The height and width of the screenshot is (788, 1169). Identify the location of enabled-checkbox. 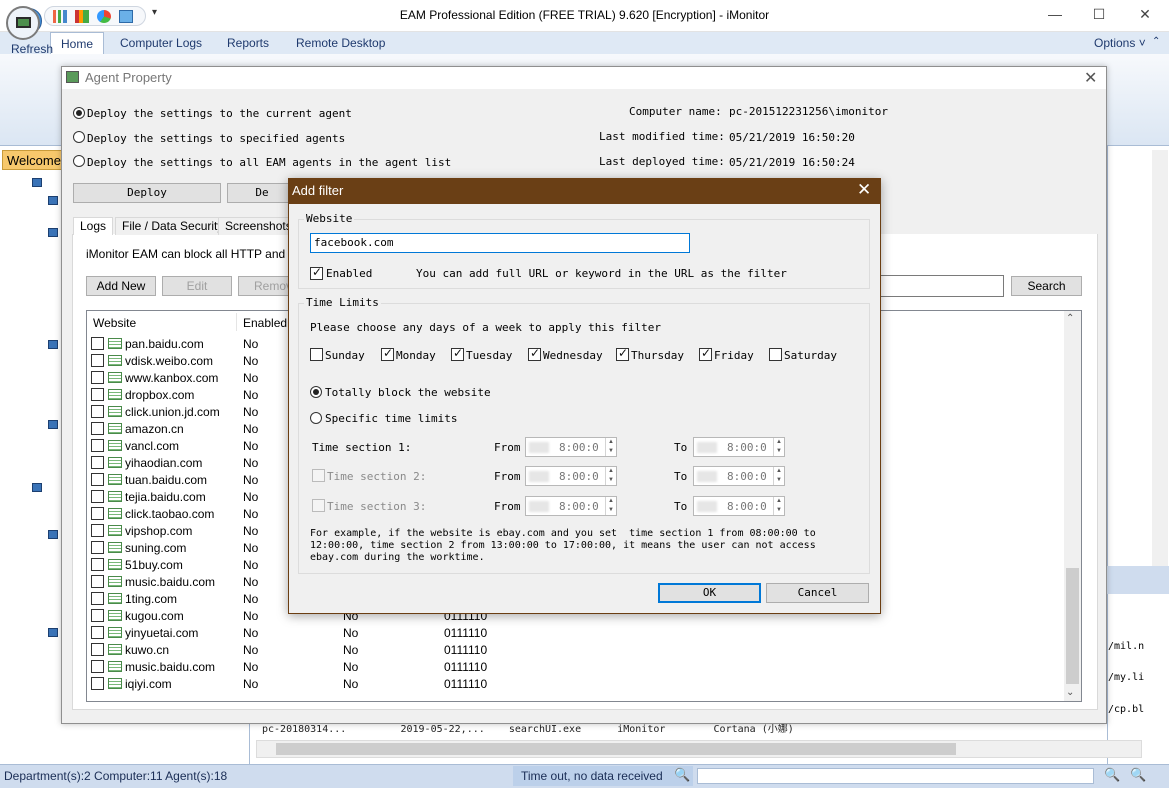
(316, 272).